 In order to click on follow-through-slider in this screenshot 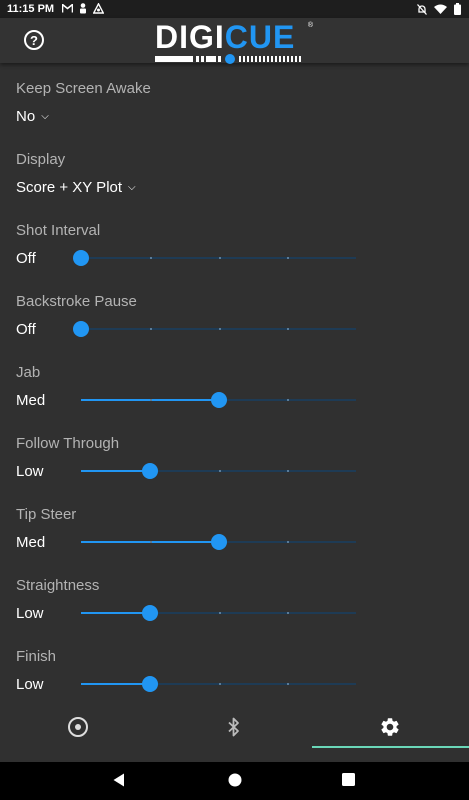, I will do `click(218, 471)`.